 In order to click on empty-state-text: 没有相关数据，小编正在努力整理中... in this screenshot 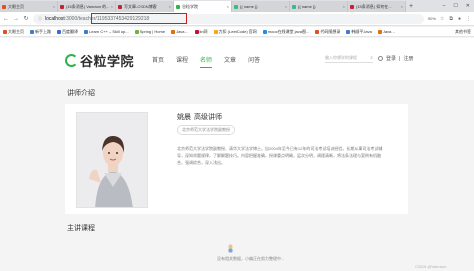, I will do `click(251, 258)`.